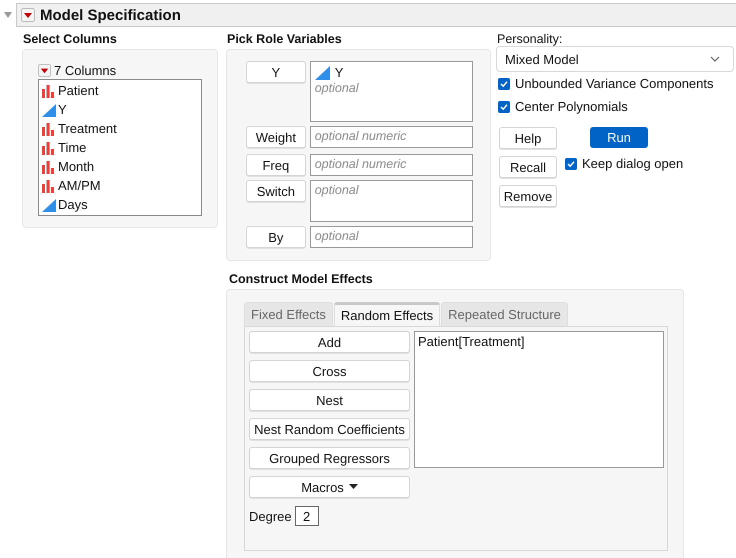 This screenshot has width=736, height=558. What do you see at coordinates (528, 196) in the screenshot?
I see `remove-button: Remove` at bounding box center [528, 196].